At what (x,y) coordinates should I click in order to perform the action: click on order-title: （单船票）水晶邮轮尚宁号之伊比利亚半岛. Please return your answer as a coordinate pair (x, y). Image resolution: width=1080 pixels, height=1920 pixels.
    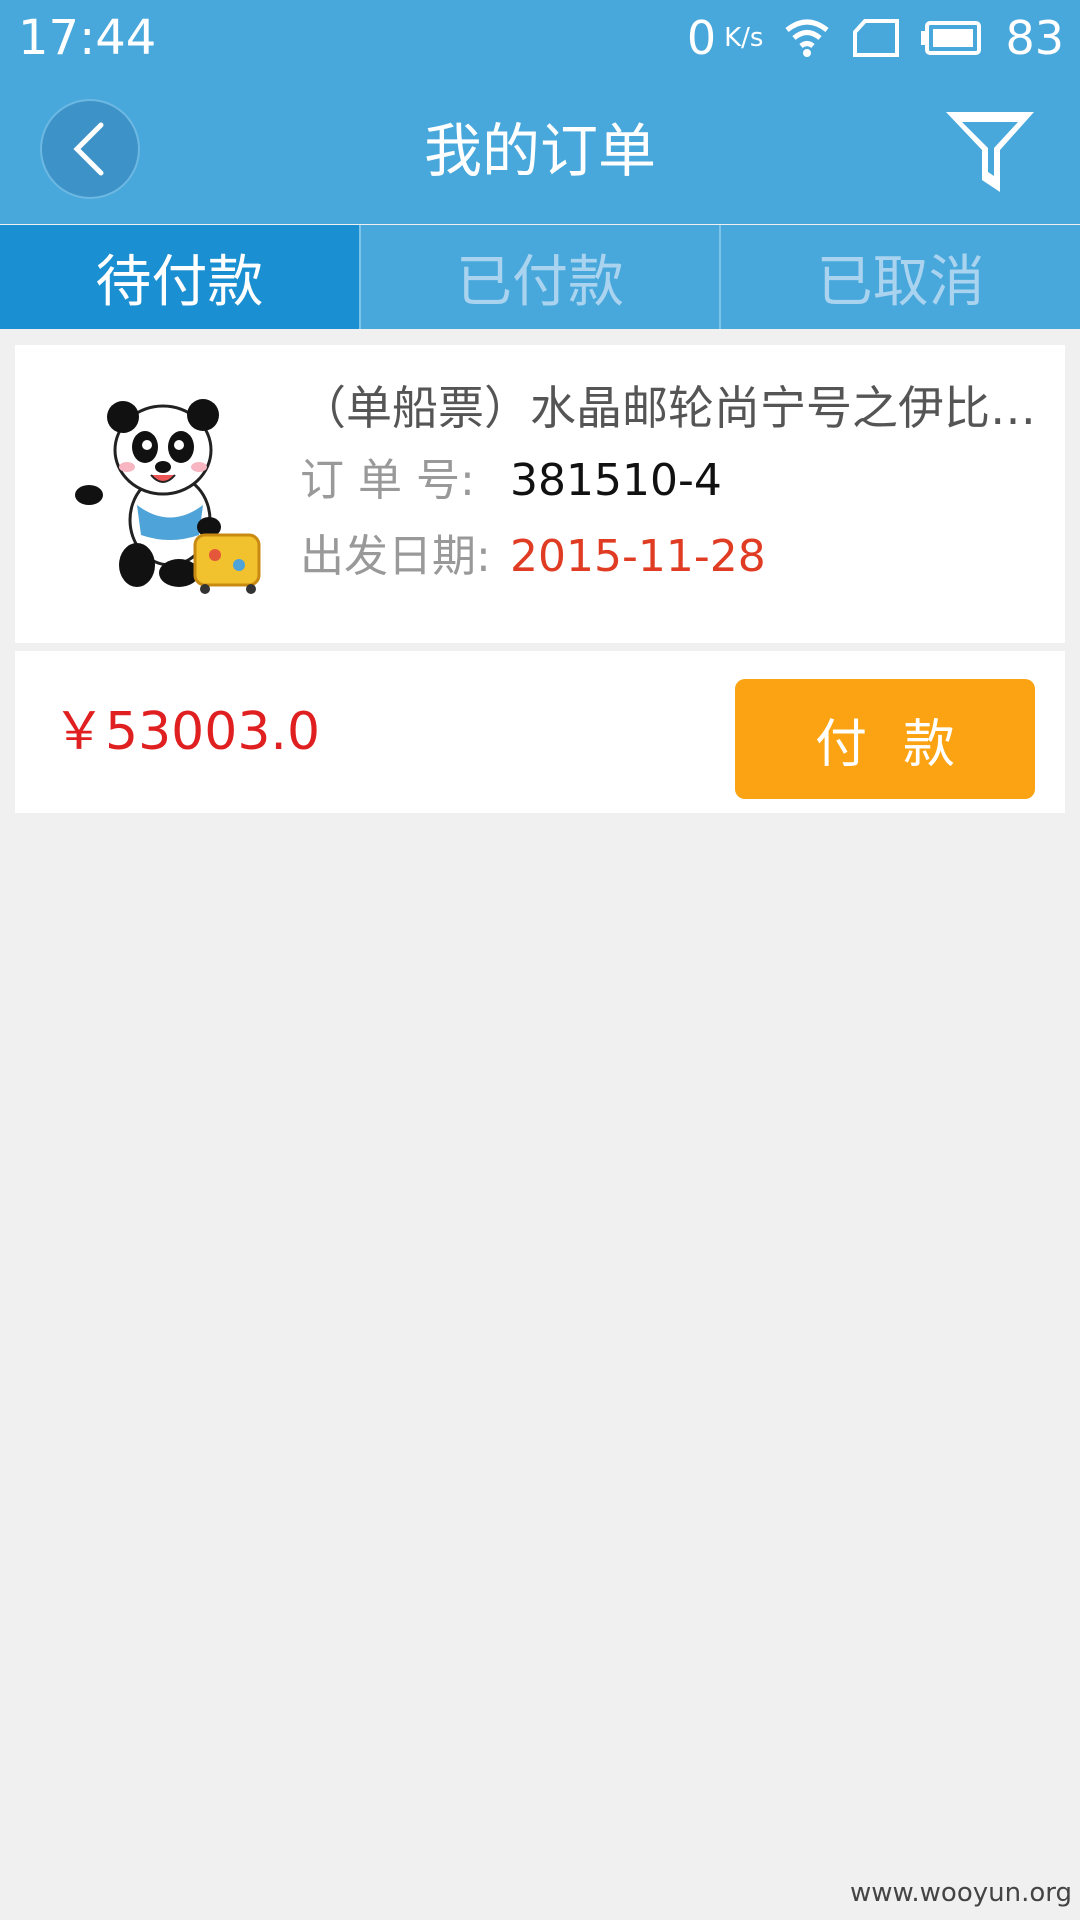
    Looking at the image, I should click on (672, 408).